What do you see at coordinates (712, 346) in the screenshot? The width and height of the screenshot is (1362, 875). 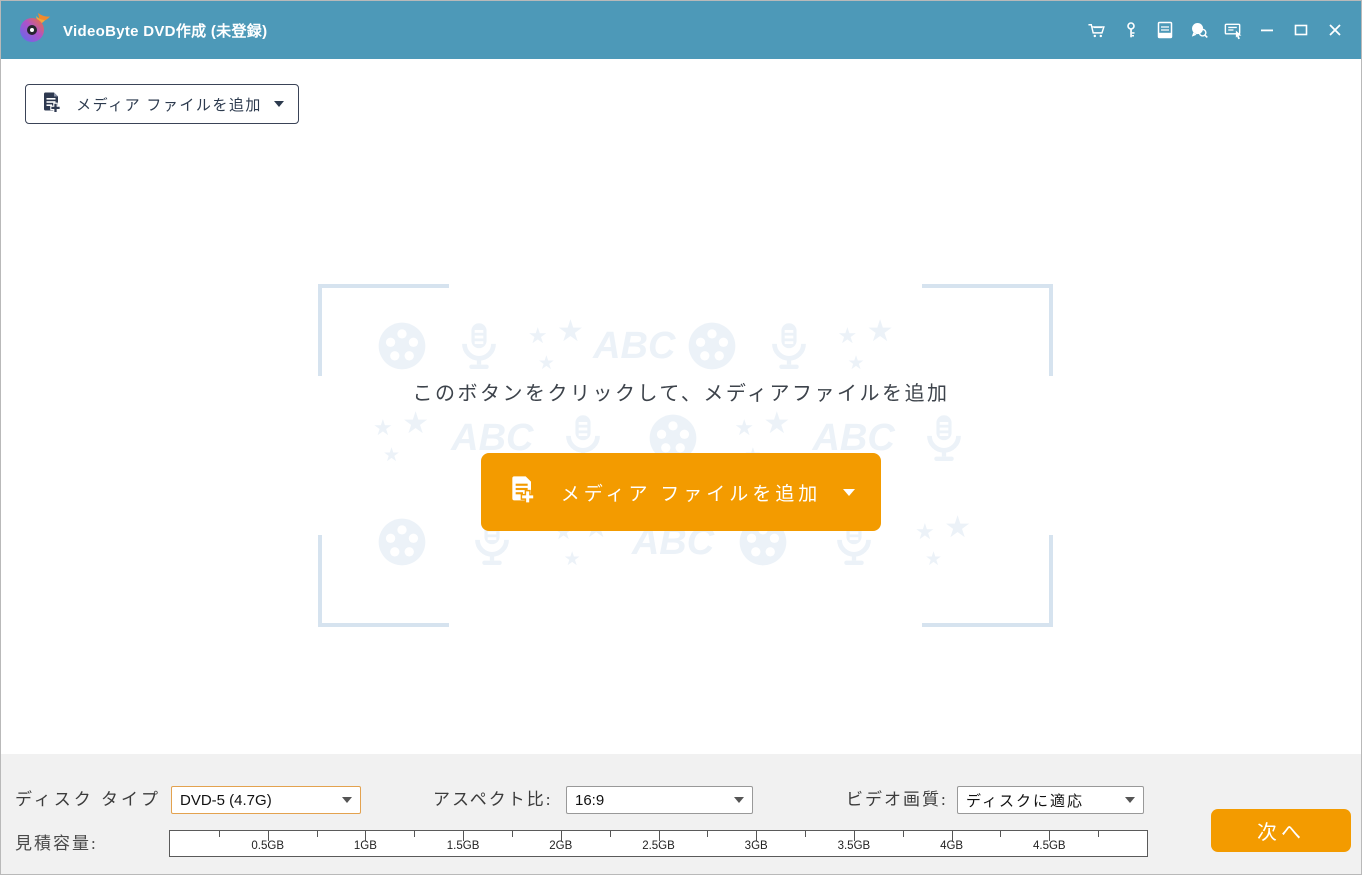 I see `film-reel-icon` at bounding box center [712, 346].